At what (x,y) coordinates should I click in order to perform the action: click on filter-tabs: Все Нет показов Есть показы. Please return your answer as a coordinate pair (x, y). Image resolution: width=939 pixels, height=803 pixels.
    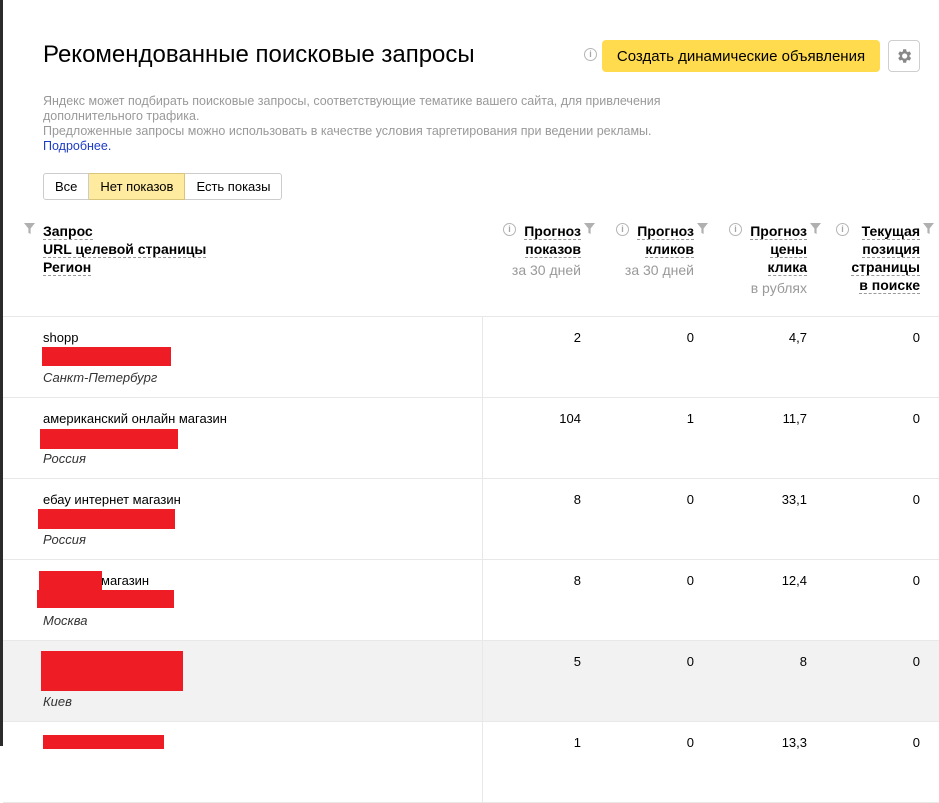
    Looking at the image, I should click on (163, 186).